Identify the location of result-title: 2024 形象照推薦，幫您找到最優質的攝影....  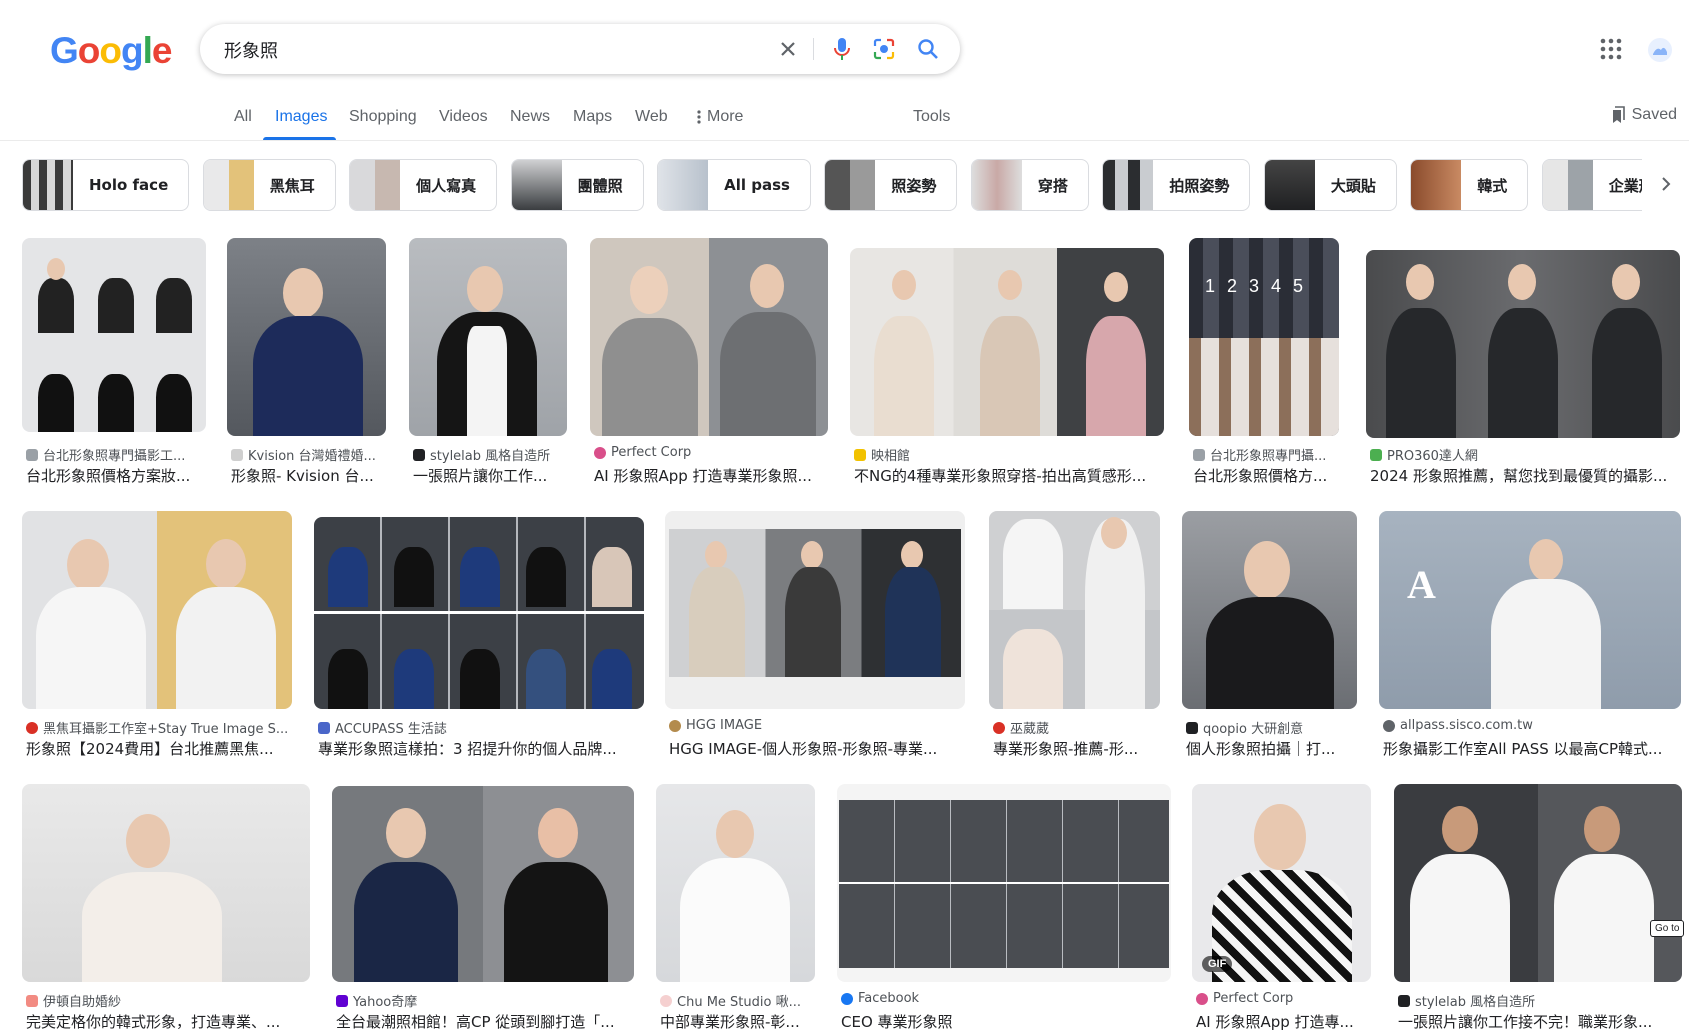
(1525, 475).